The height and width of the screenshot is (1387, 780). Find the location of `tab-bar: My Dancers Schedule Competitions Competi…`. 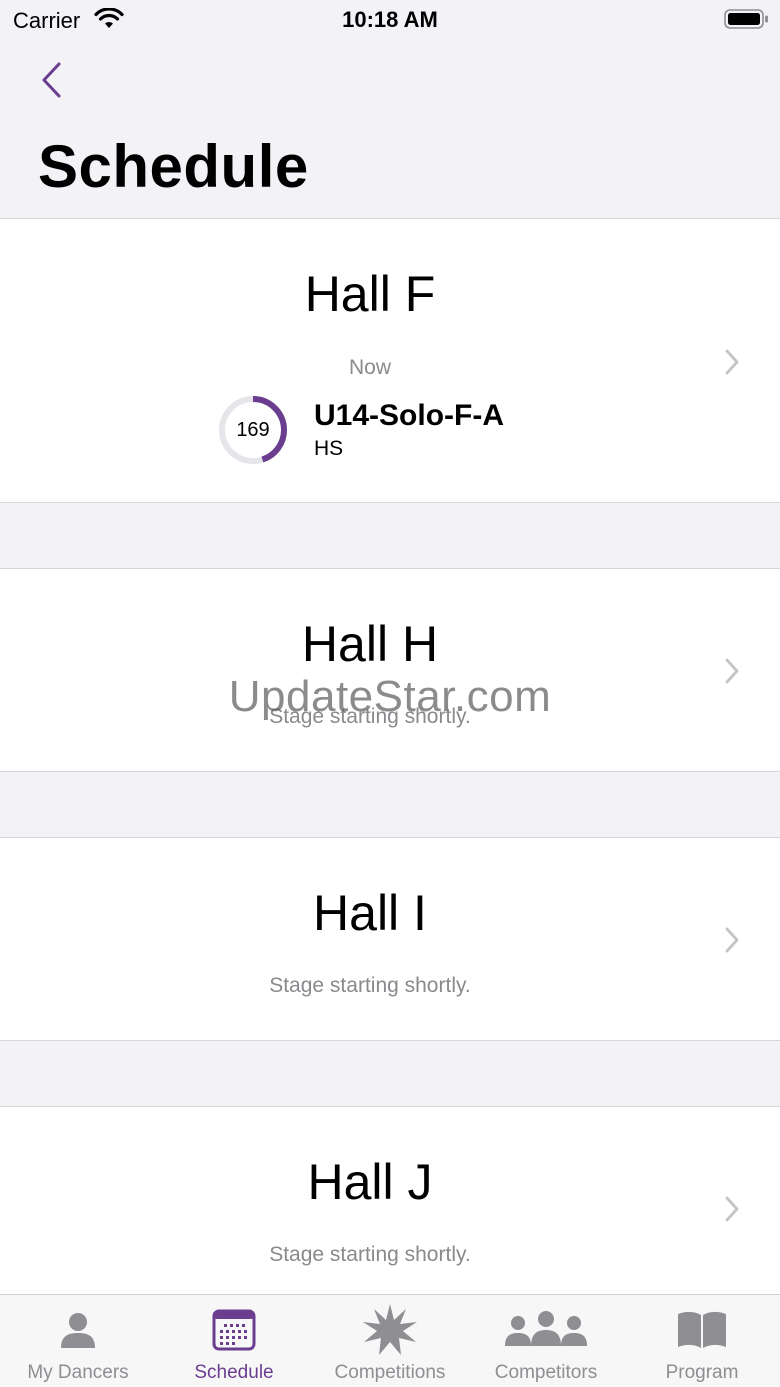

tab-bar: My Dancers Schedule Competitions Competi… is located at coordinates (390, 1340).